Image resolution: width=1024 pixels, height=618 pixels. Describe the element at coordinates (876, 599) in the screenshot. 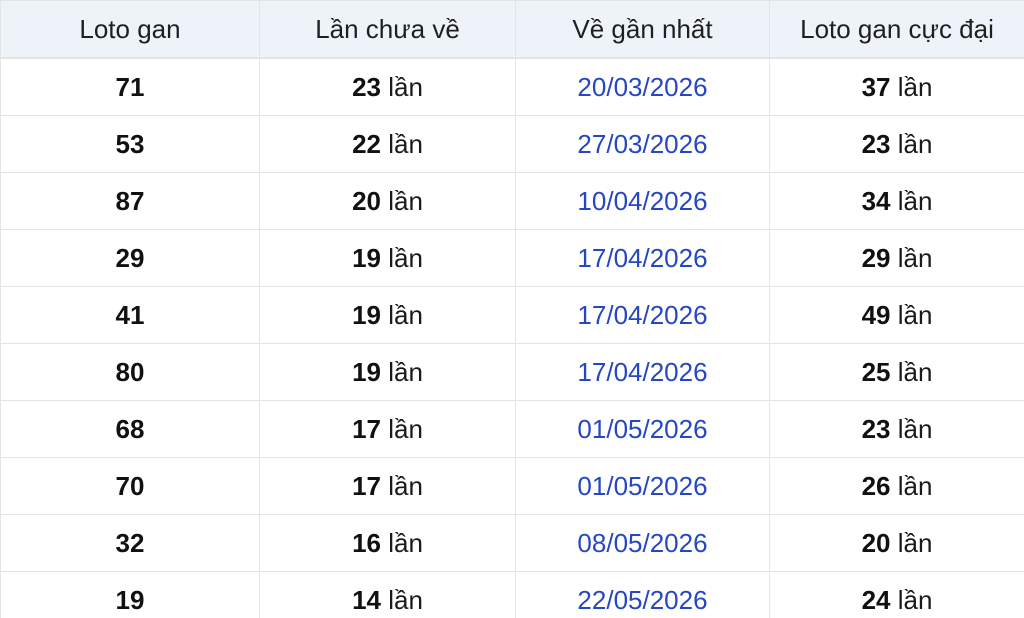

I see `max-gap-count: 24` at that location.